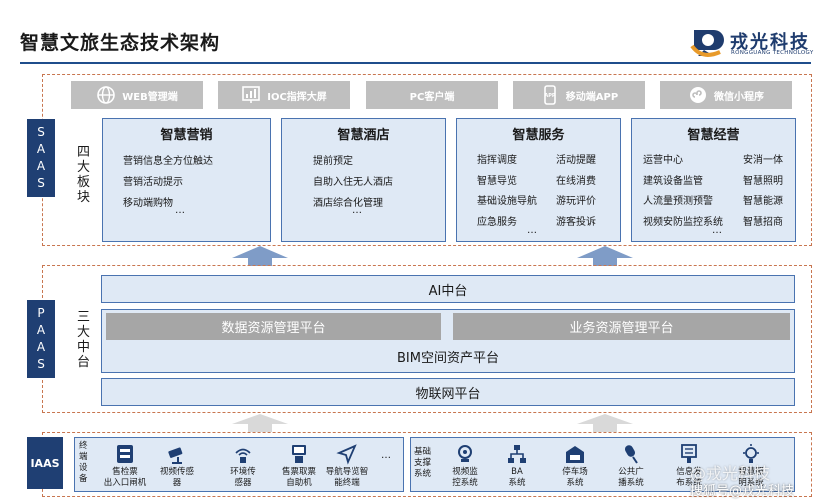 Image resolution: width=831 pixels, height=503 pixels. Describe the element at coordinates (663, 160) in the screenshot. I see `module-item: 运营中心` at that location.